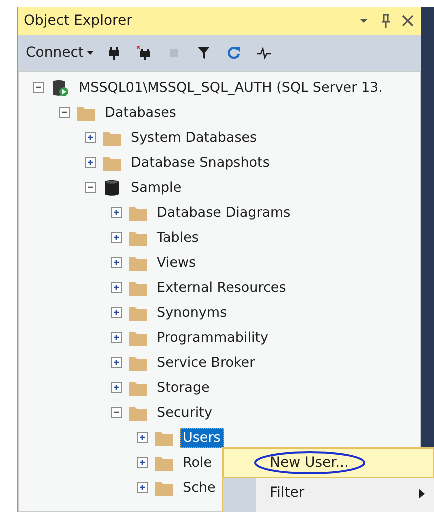  I want to click on tree-item: Database Diagrams, so click(224, 212).